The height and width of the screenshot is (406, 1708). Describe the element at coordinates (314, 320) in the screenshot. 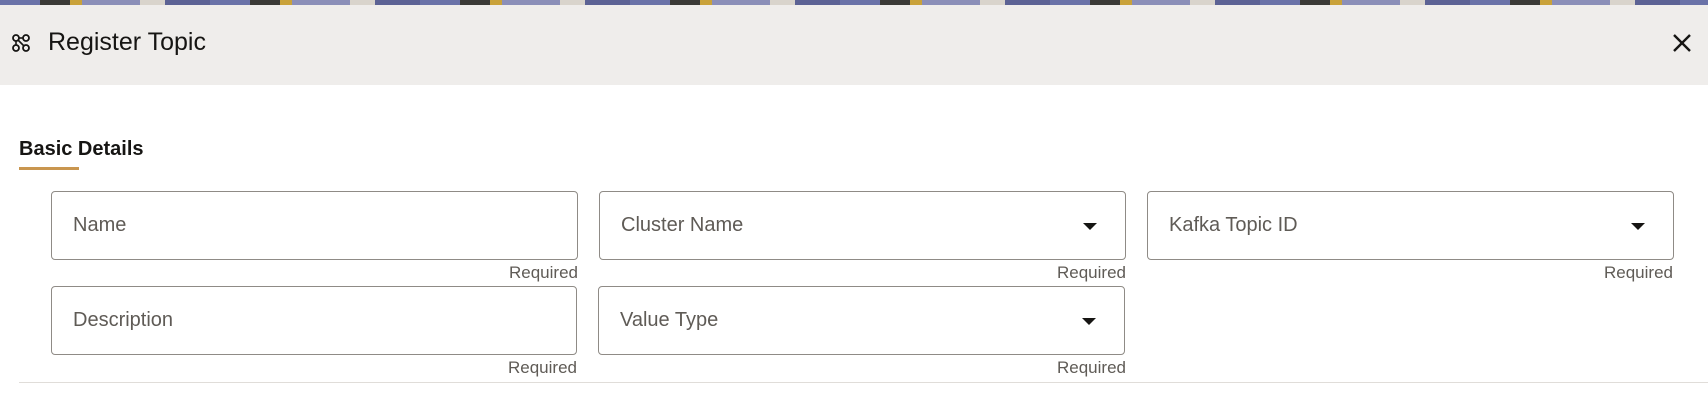

I see `description-field: Description` at that location.